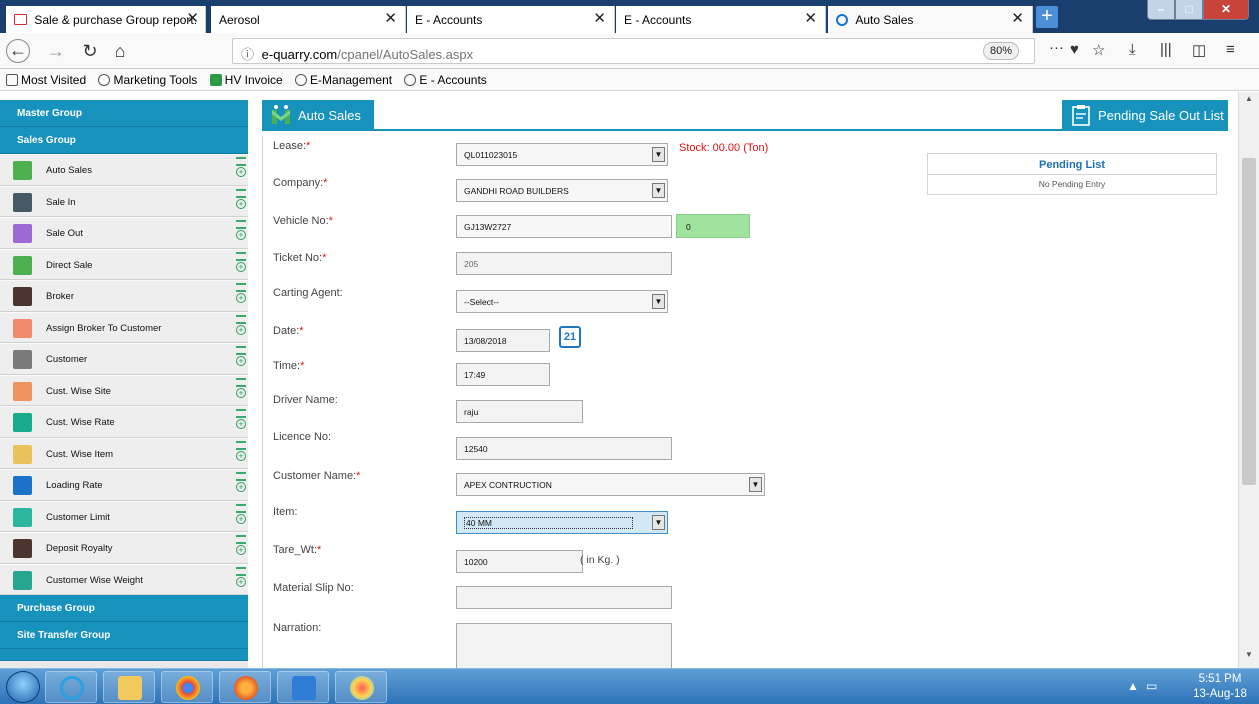 The height and width of the screenshot is (704, 1259). Describe the element at coordinates (562, 190) in the screenshot. I see `company-select: GANDHI ROAD BUILDERS ▼` at that location.